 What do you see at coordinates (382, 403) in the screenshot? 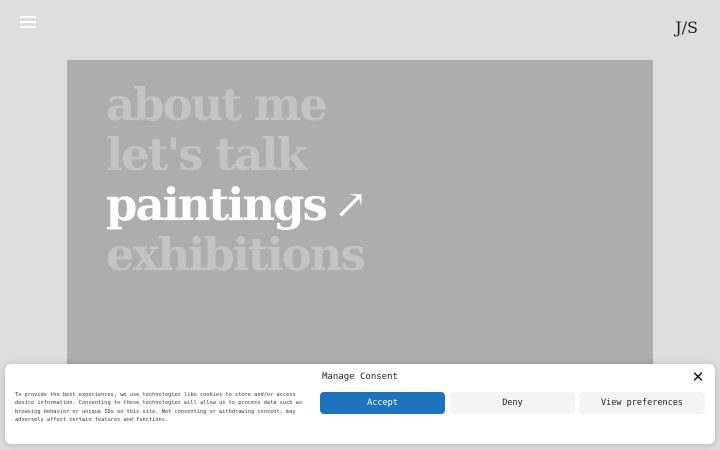
I see `accept-button: Accept` at bounding box center [382, 403].